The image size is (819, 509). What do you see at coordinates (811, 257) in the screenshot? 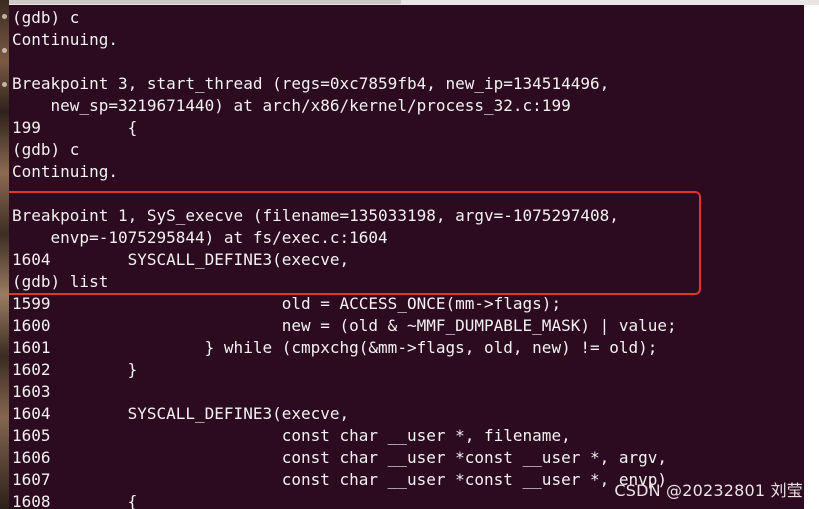
I see `adjacent-window-edge` at bounding box center [811, 257].